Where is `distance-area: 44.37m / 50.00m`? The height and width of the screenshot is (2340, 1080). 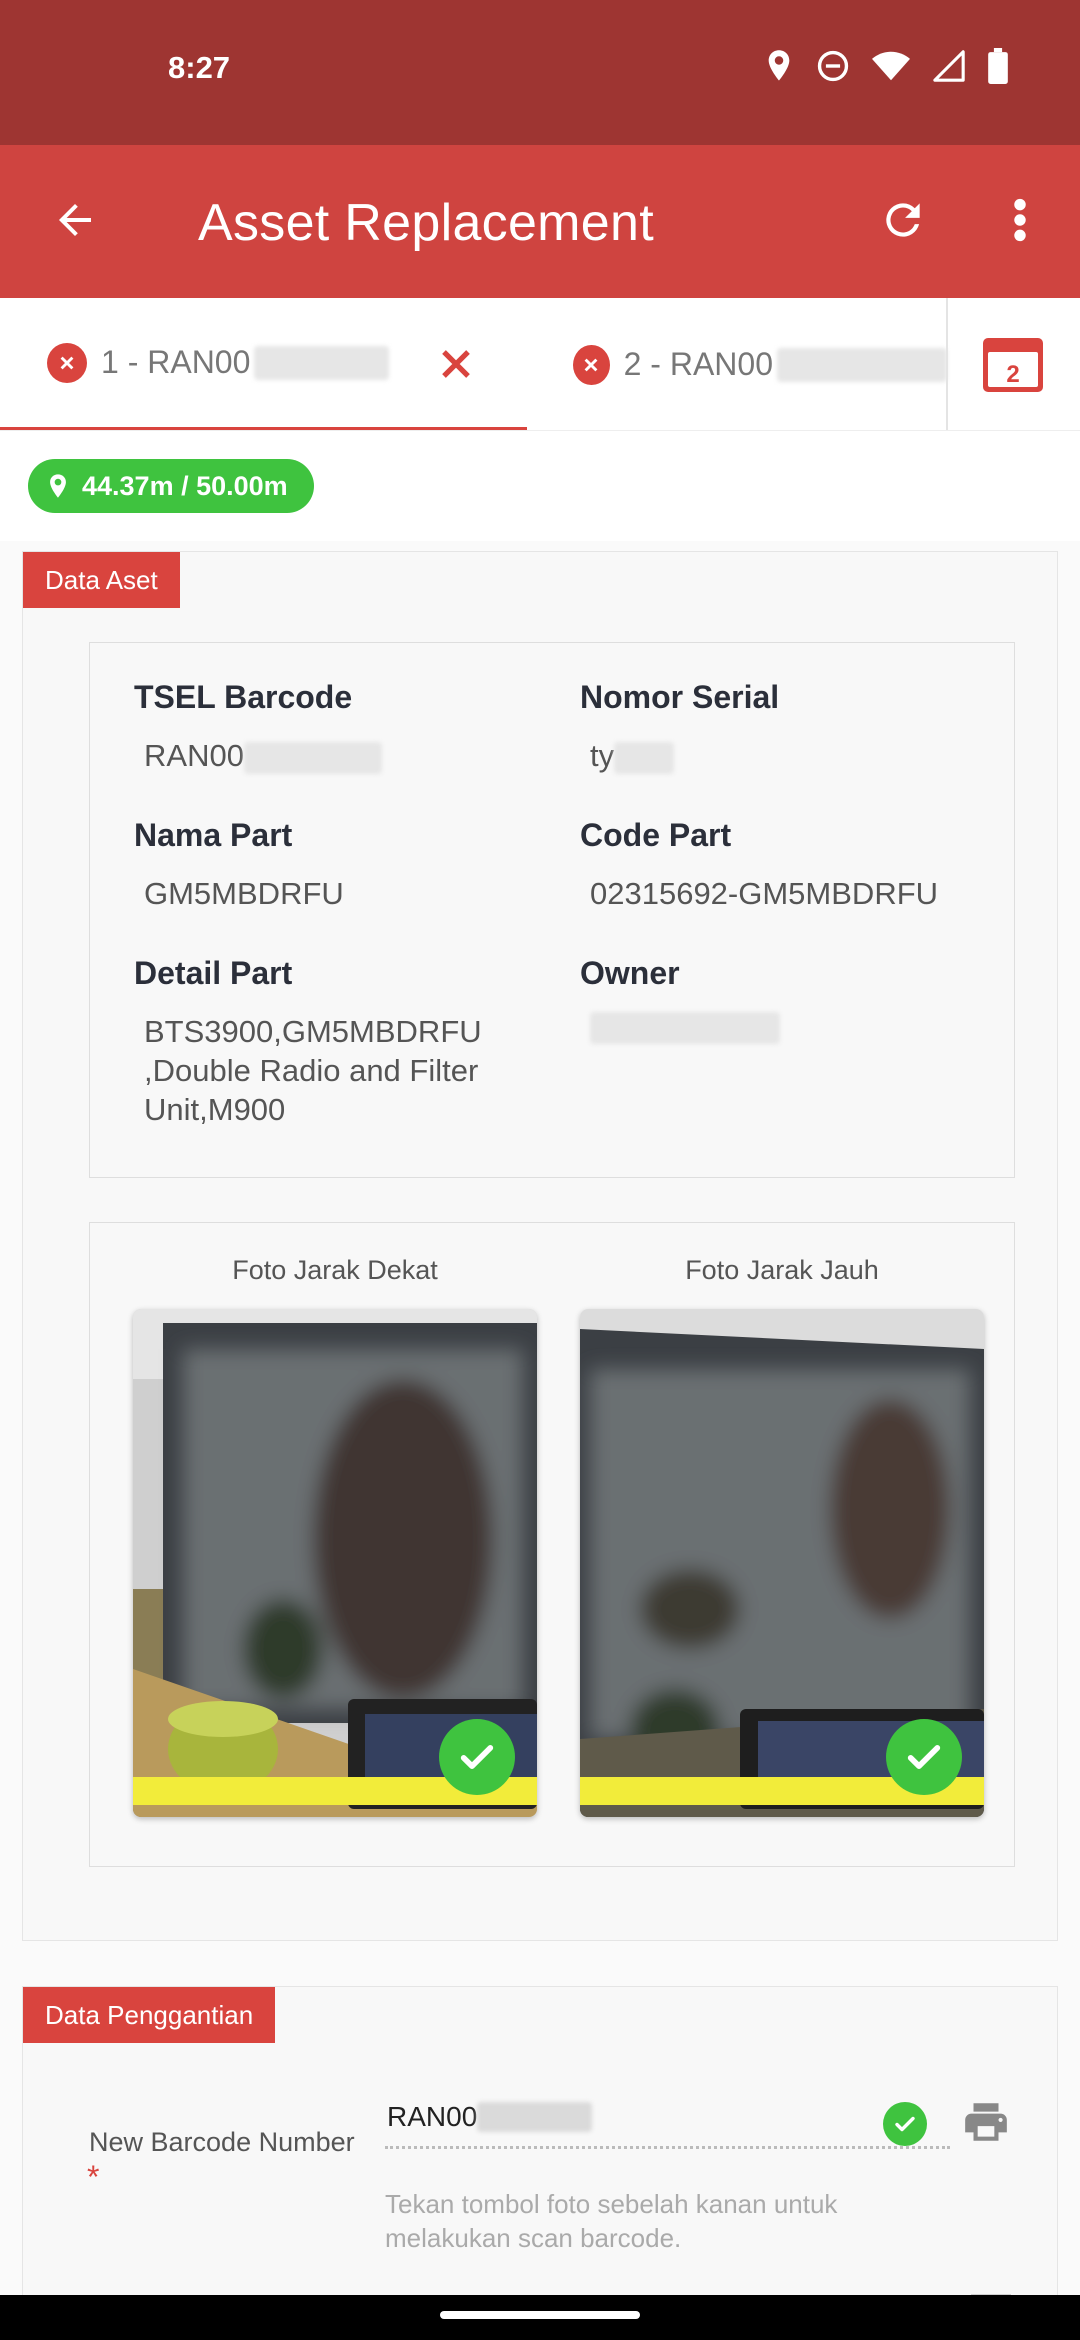 distance-area: 44.37m / 50.00m is located at coordinates (540, 486).